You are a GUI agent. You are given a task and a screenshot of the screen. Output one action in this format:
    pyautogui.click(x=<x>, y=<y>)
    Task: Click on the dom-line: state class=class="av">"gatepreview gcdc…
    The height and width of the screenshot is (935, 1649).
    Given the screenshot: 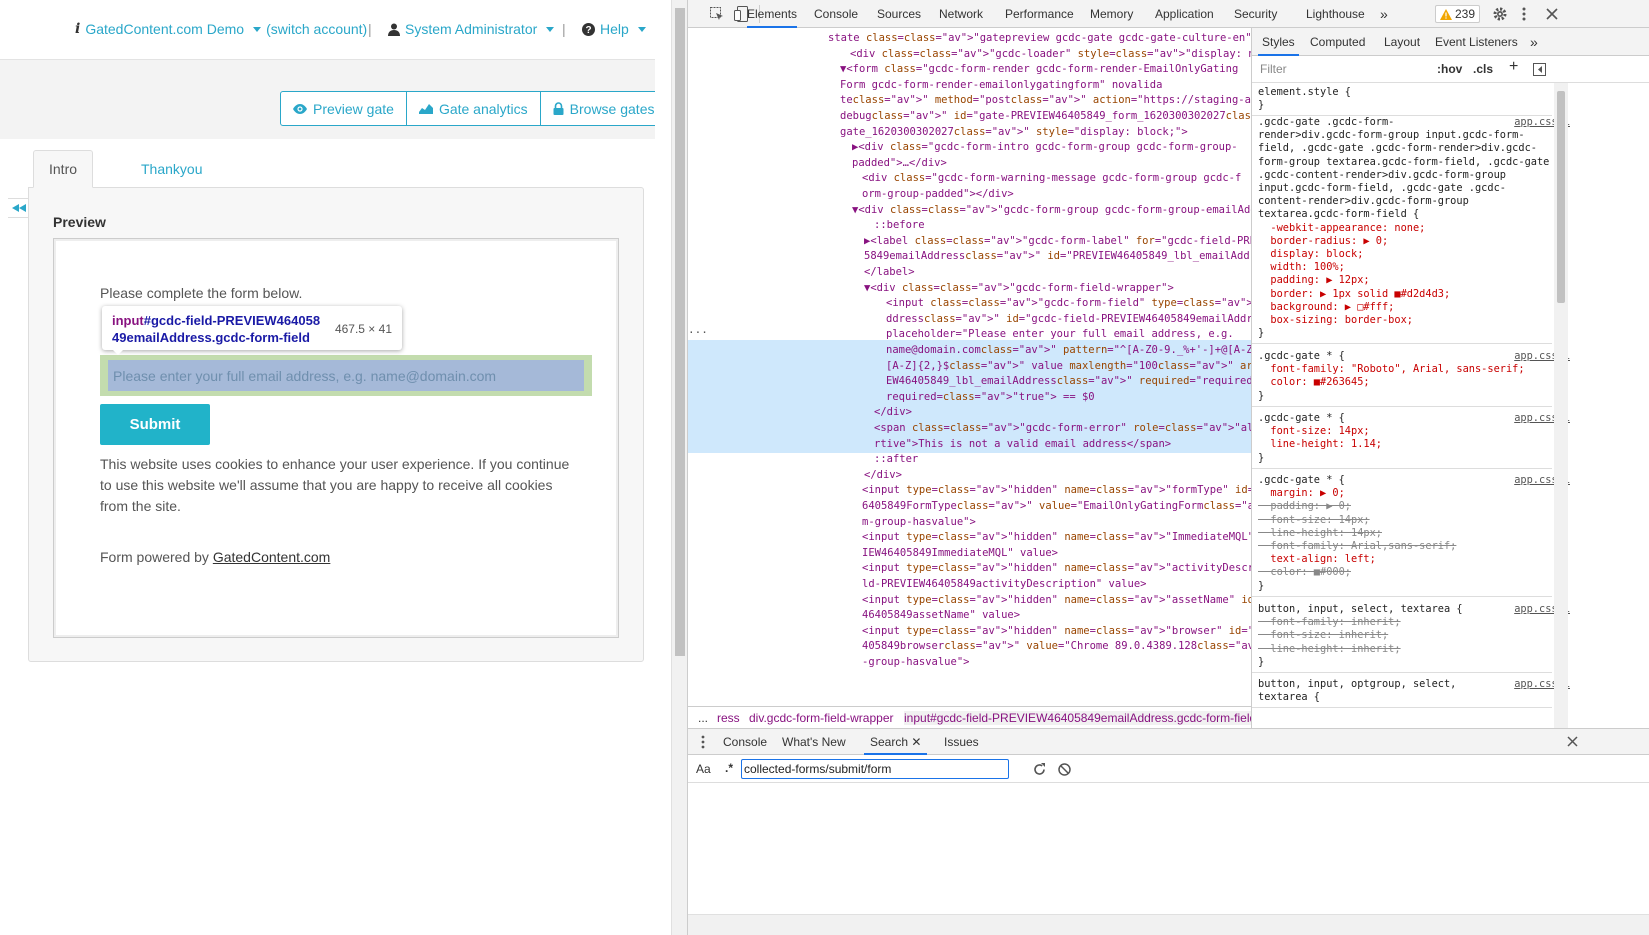 What is the action you would take?
    pyautogui.click(x=1043, y=38)
    